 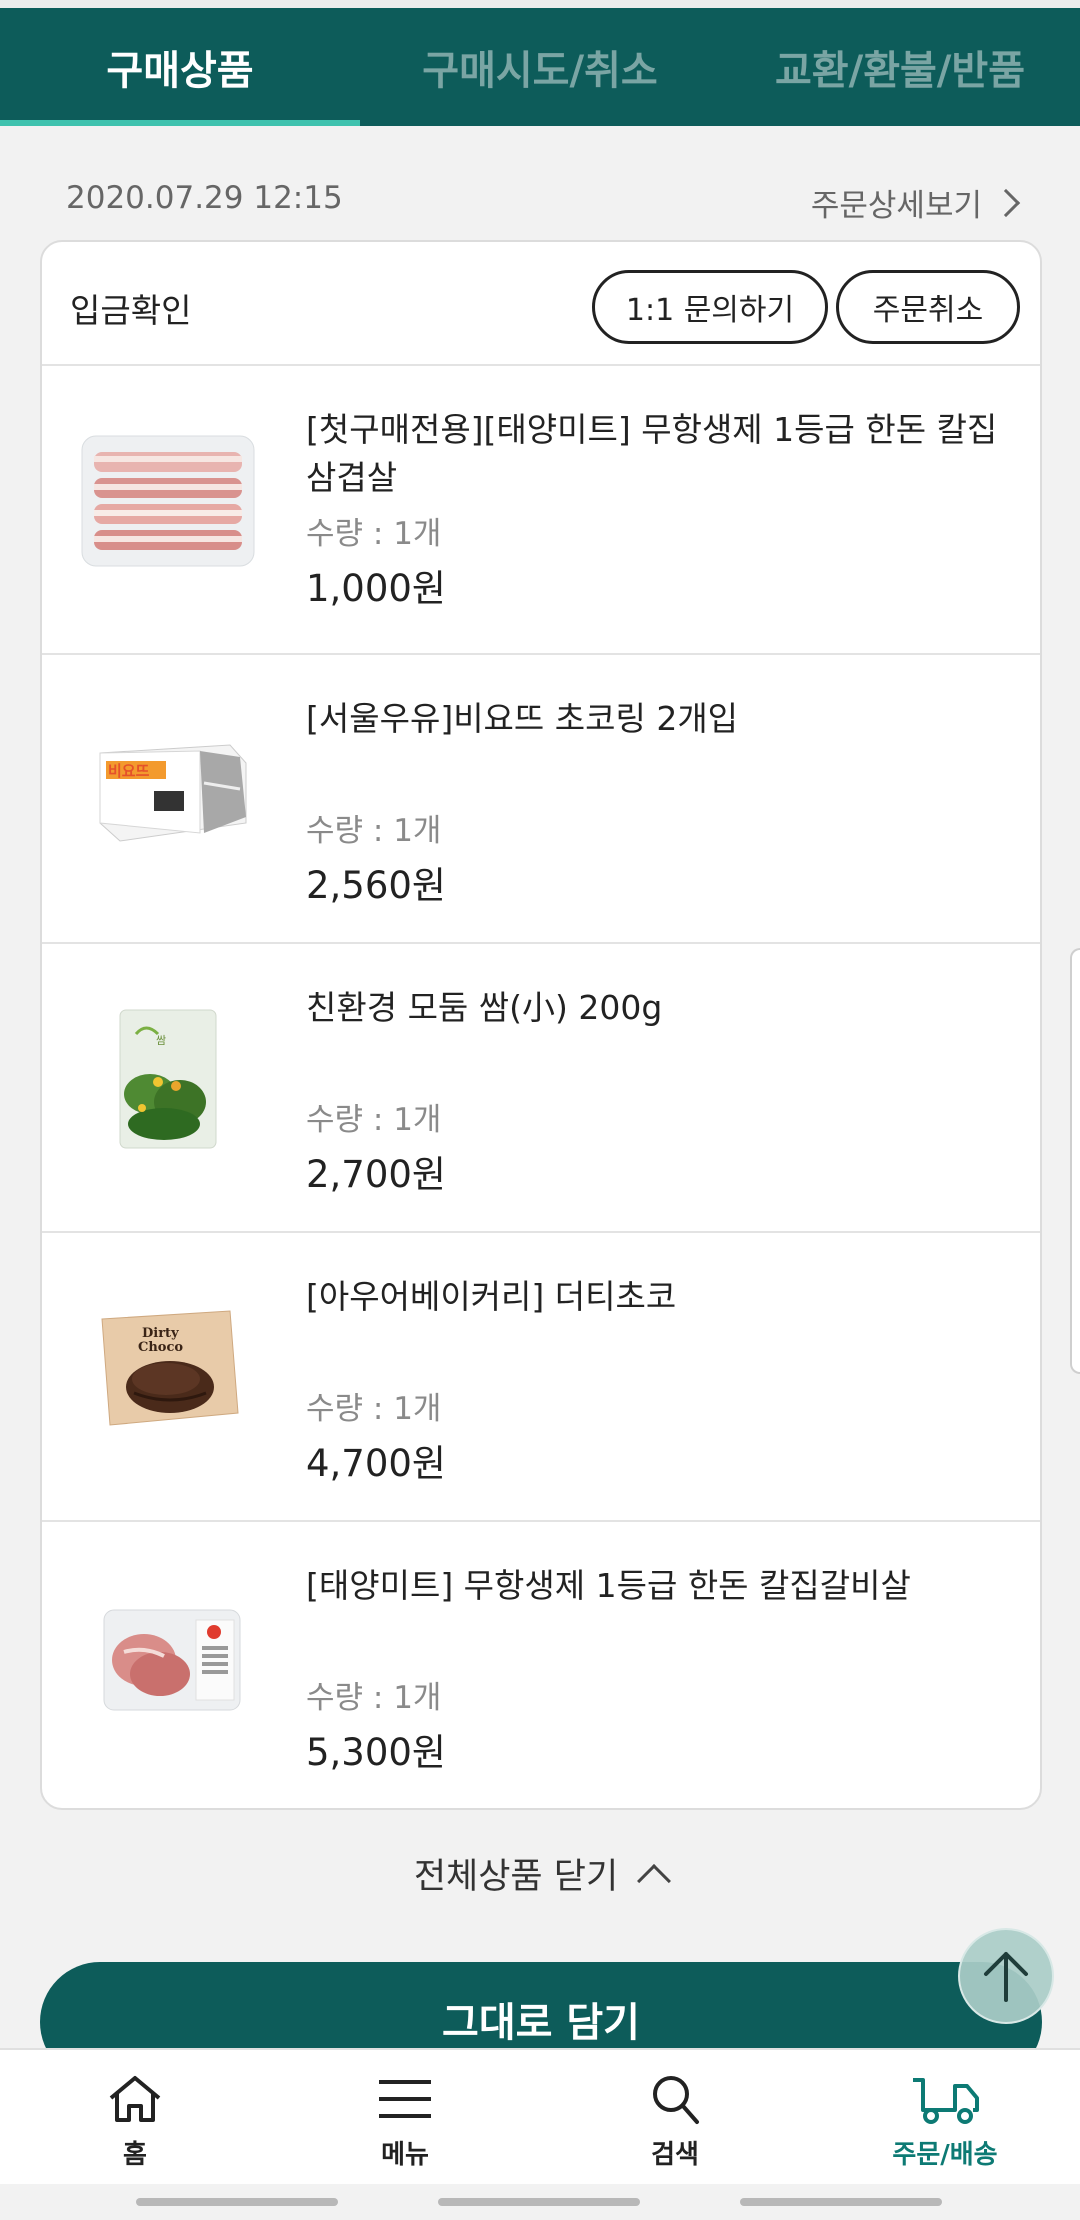 I want to click on nav-search: 검색, so click(x=675, y=2118).